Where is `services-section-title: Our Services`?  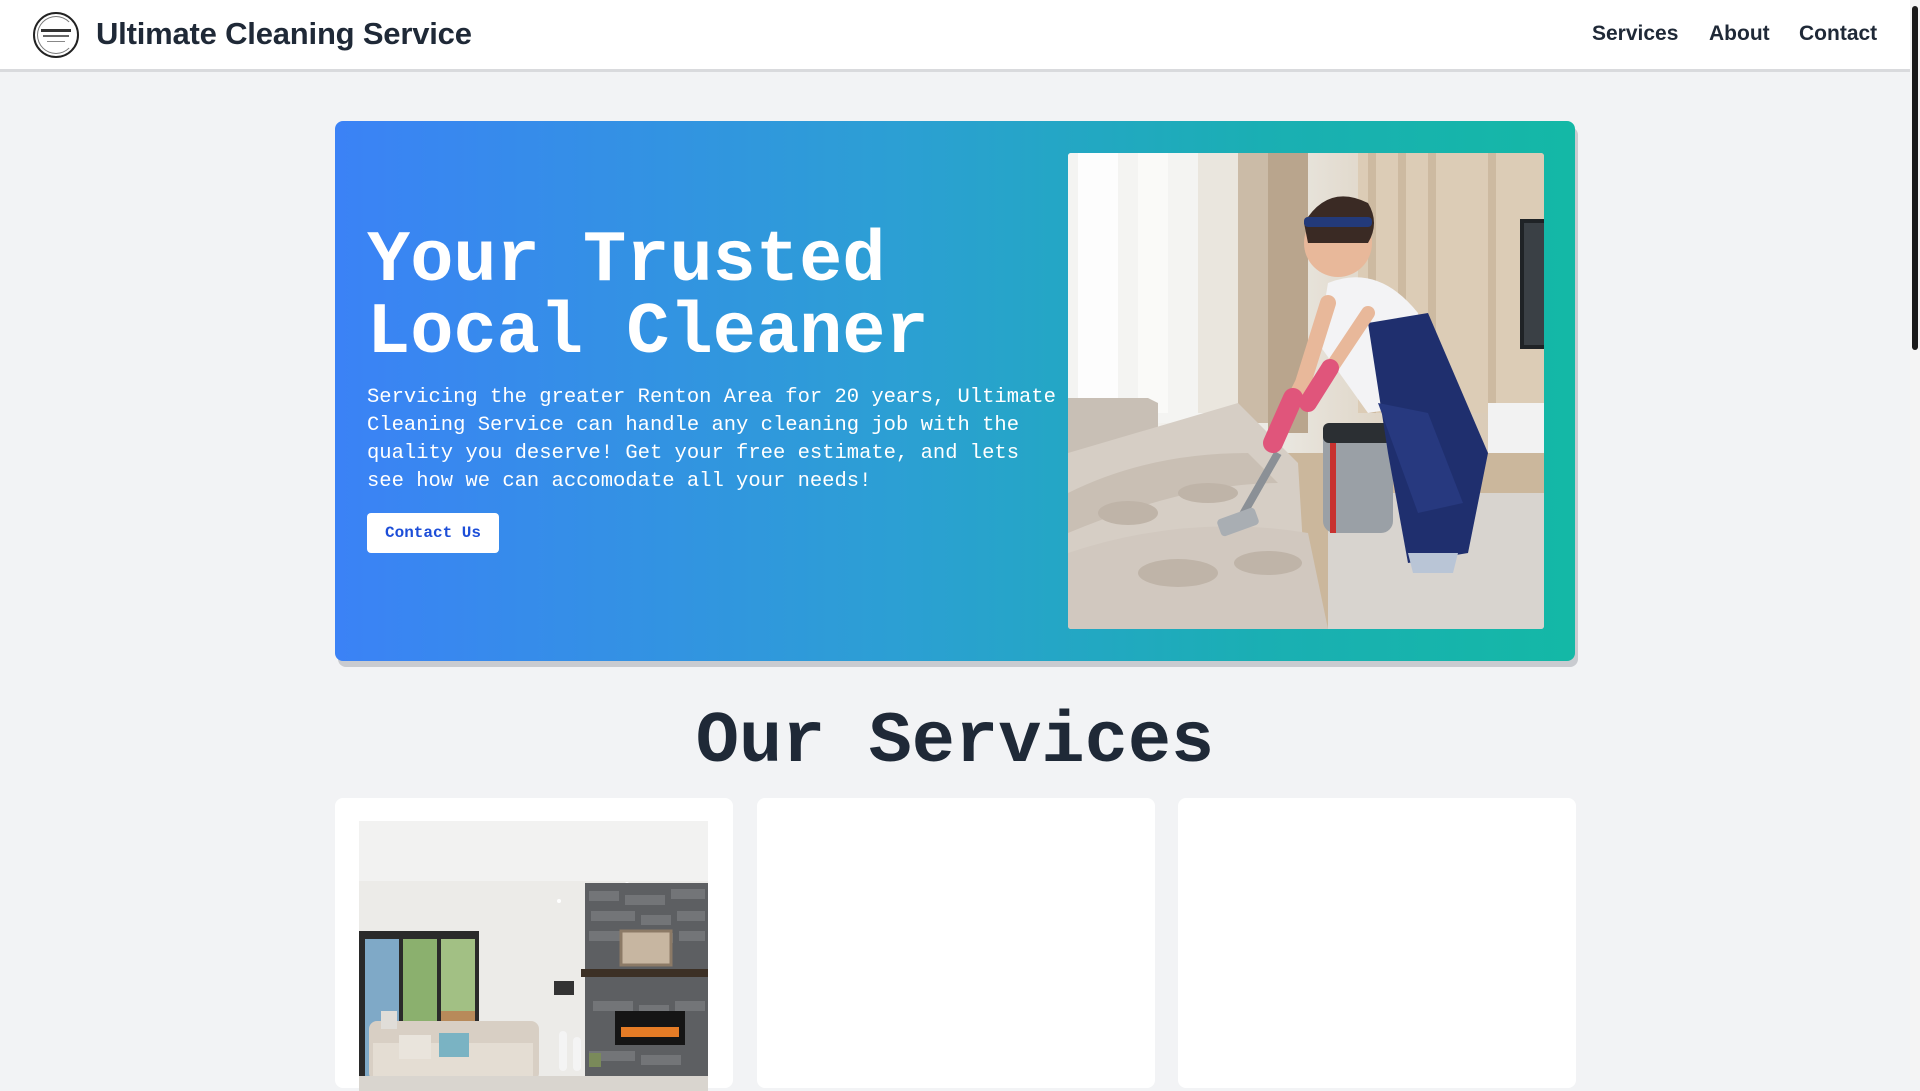 services-section-title: Our Services is located at coordinates (955, 742).